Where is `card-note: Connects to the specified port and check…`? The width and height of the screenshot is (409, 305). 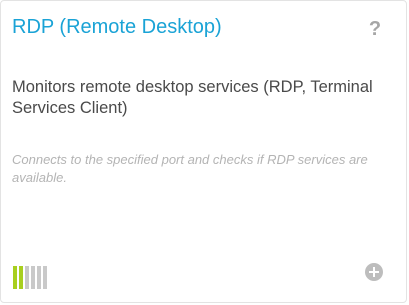
card-note: Connects to the specified port and check… is located at coordinates (190, 168).